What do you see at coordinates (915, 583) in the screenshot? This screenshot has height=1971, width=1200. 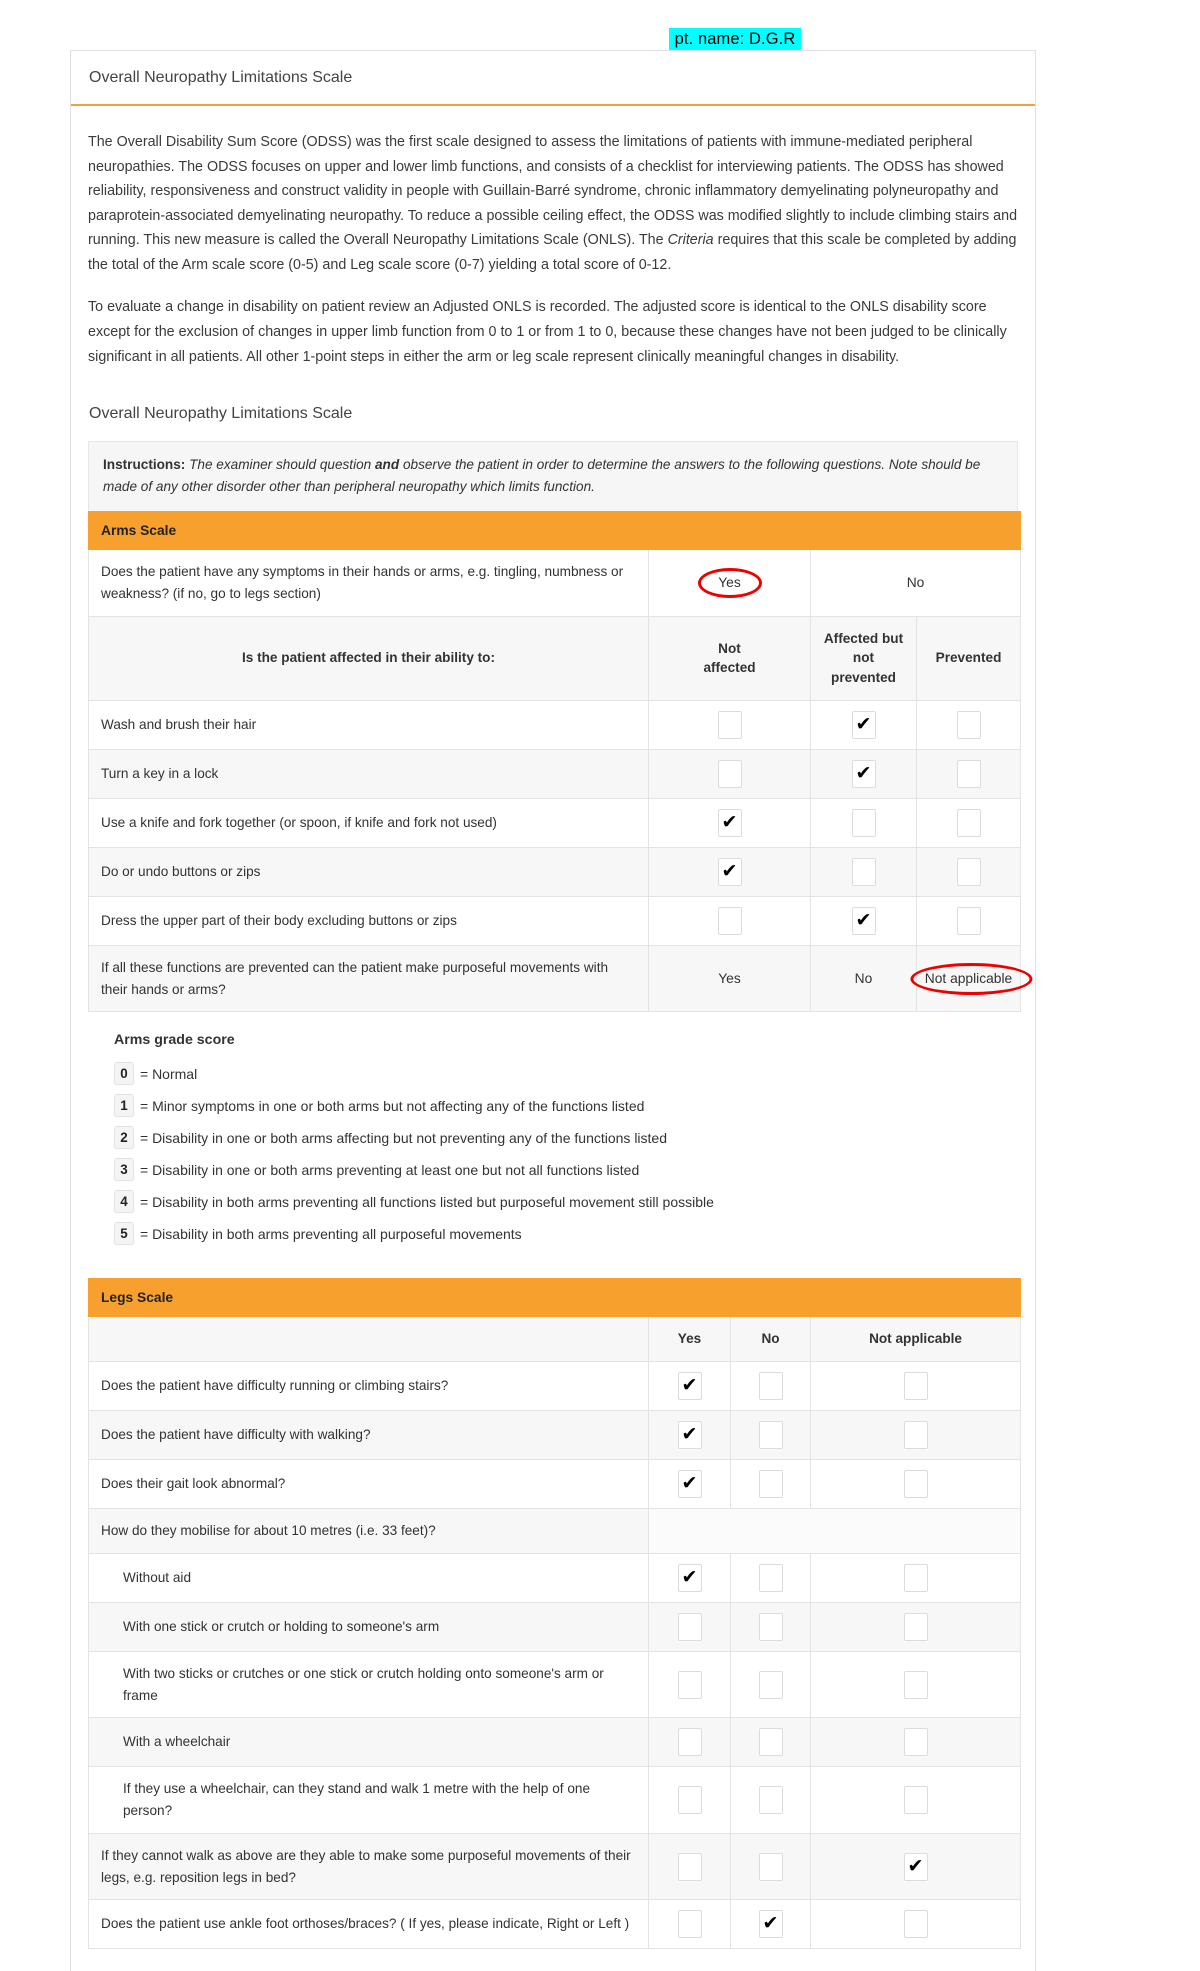 I see `arms-screening-no: No` at bounding box center [915, 583].